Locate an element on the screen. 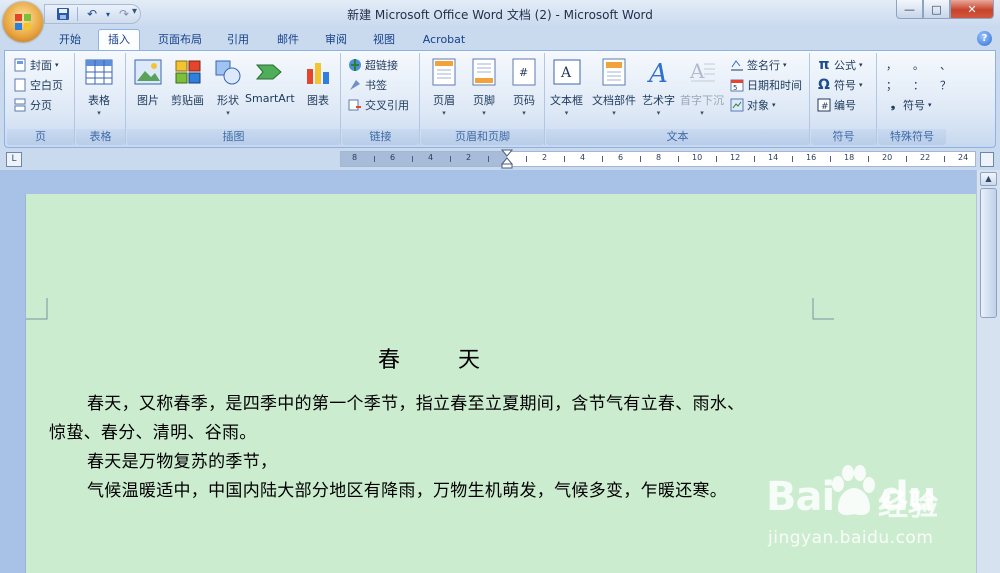 Image resolution: width=1000 pixels, height=573 pixels. smartart-icon is located at coordinates (270, 72).